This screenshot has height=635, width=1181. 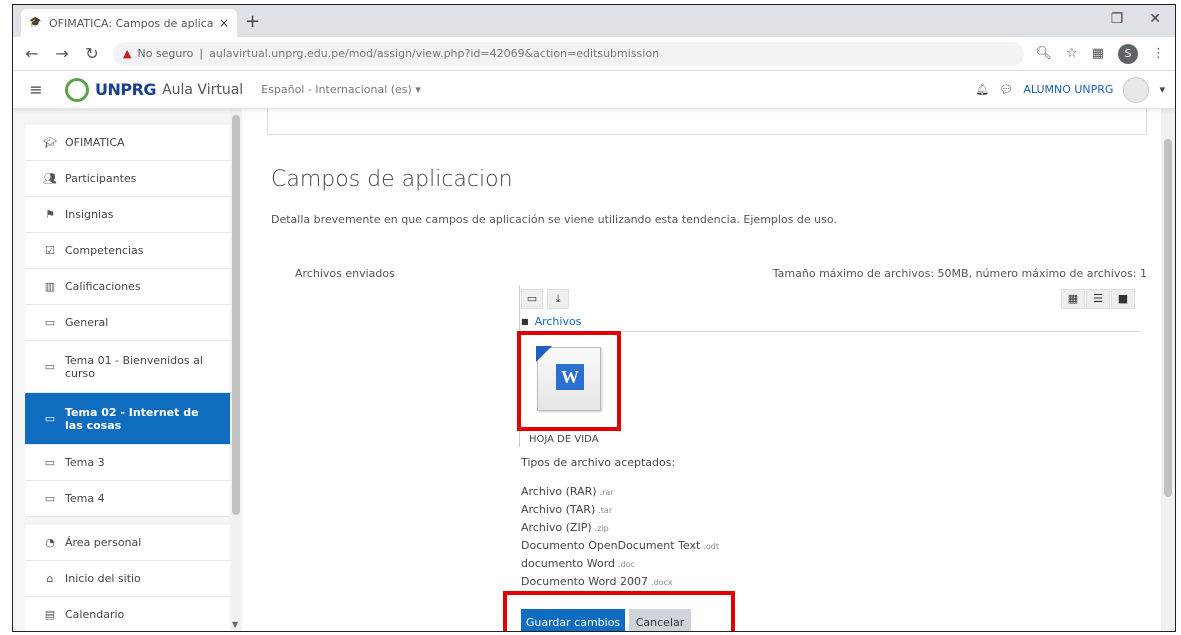 I want to click on browser-tab: 🎓 OFIMATICA: Campos de aplicacion ×, so click(x=129, y=23).